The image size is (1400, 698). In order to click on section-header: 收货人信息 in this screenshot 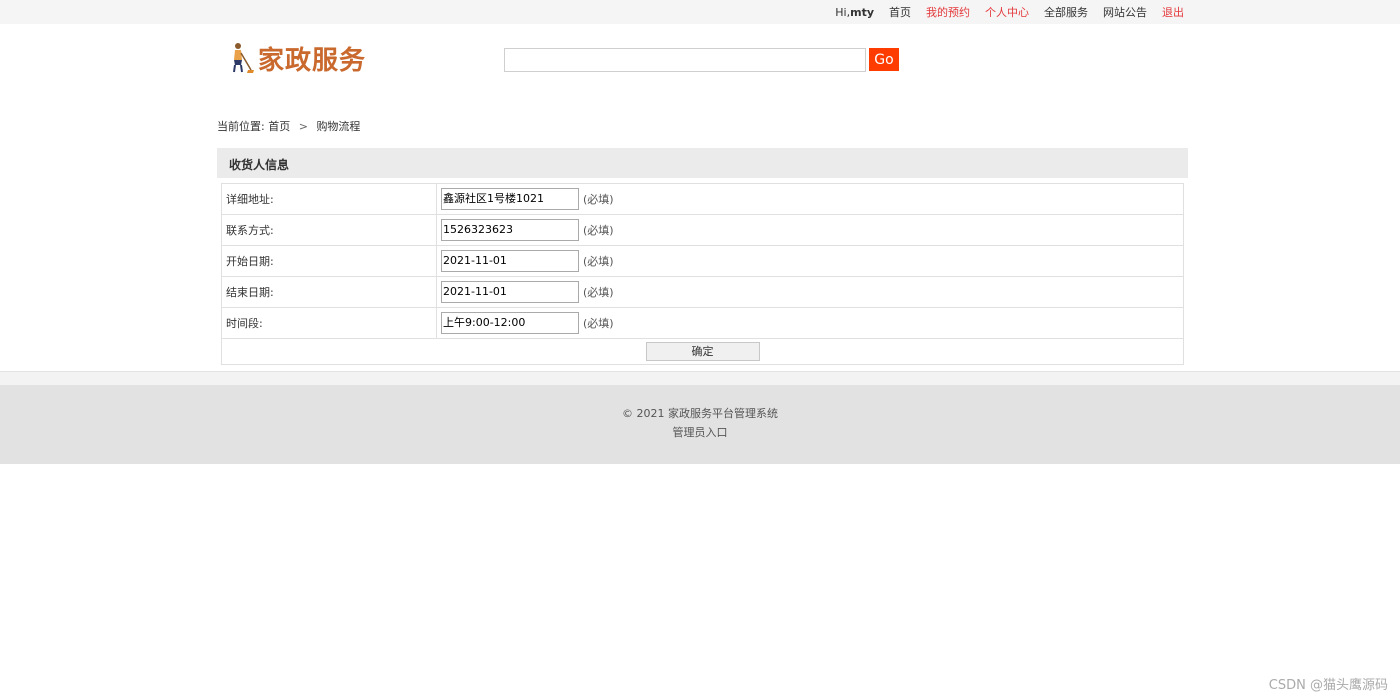, I will do `click(702, 163)`.